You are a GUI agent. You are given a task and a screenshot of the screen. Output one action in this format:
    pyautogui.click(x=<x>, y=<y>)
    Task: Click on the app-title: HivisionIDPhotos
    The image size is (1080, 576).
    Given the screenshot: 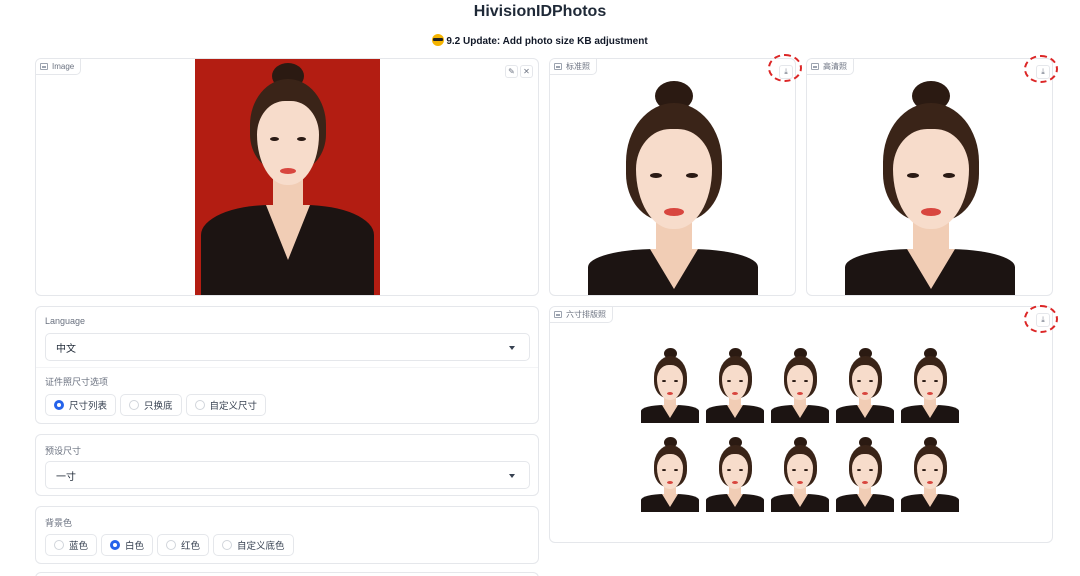 What is the action you would take?
    pyautogui.click(x=540, y=11)
    